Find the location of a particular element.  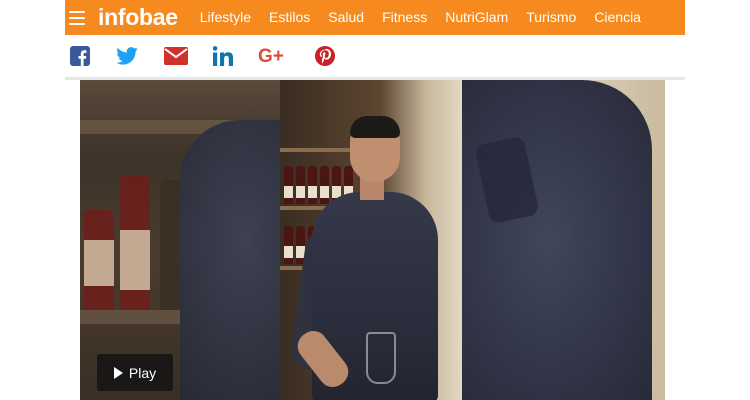

play-button: Play is located at coordinates (135, 372).